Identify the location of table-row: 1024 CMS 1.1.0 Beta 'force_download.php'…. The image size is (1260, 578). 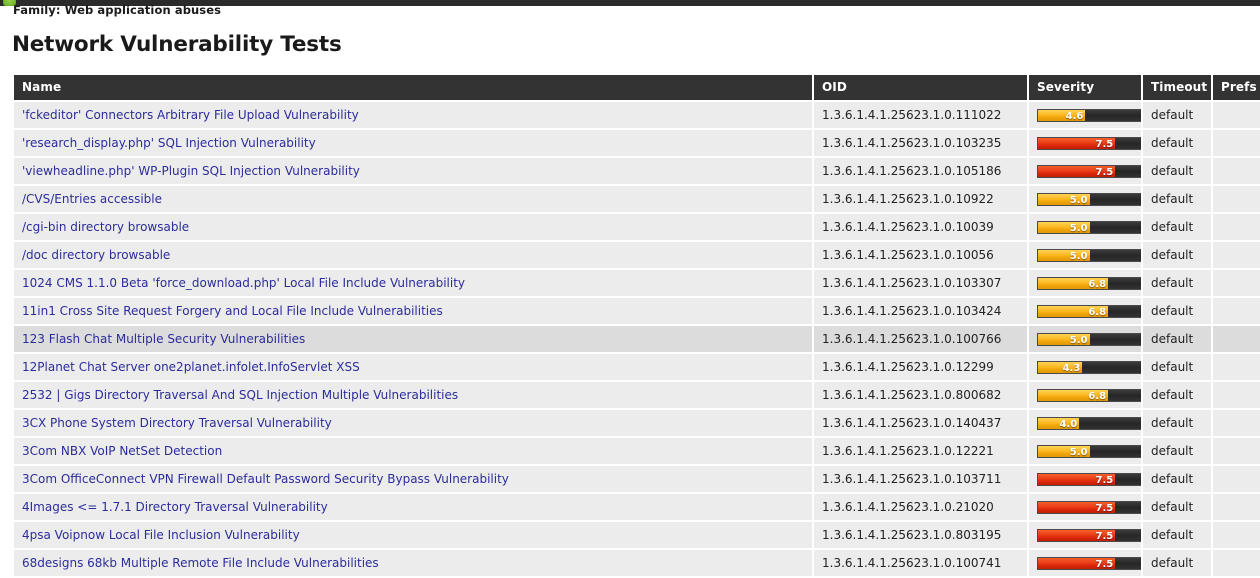
(637, 283).